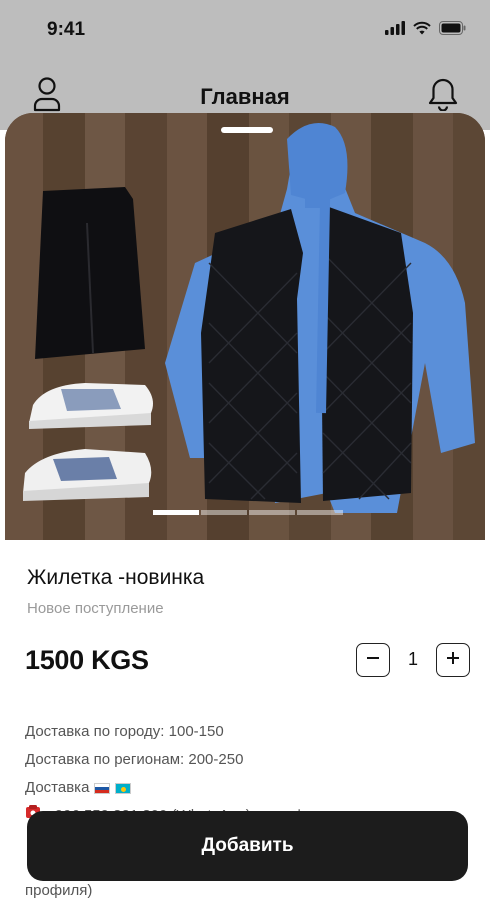 The image size is (490, 900). I want to click on carousel-indicator, so click(248, 512).